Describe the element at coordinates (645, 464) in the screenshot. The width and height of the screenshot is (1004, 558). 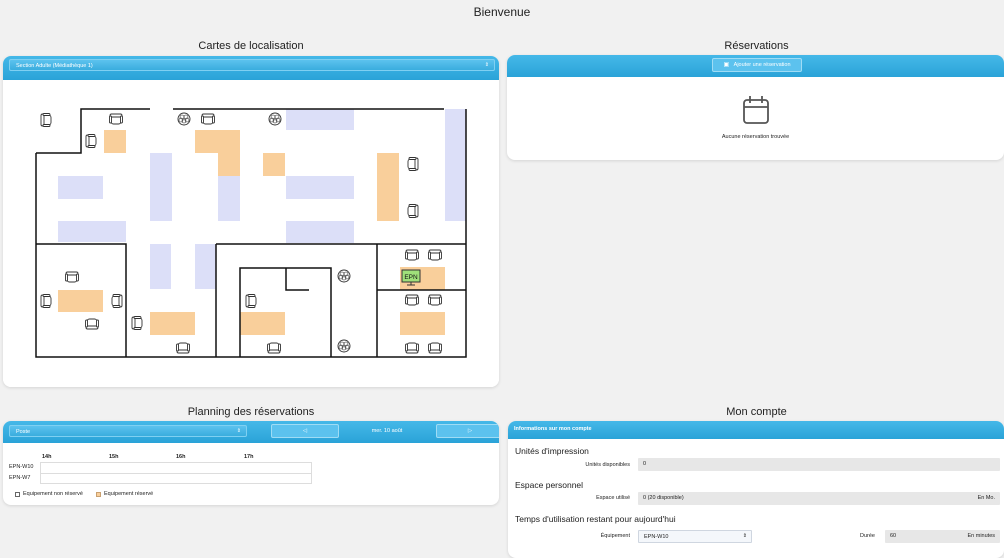
I see `units-available-value: 0` at that location.